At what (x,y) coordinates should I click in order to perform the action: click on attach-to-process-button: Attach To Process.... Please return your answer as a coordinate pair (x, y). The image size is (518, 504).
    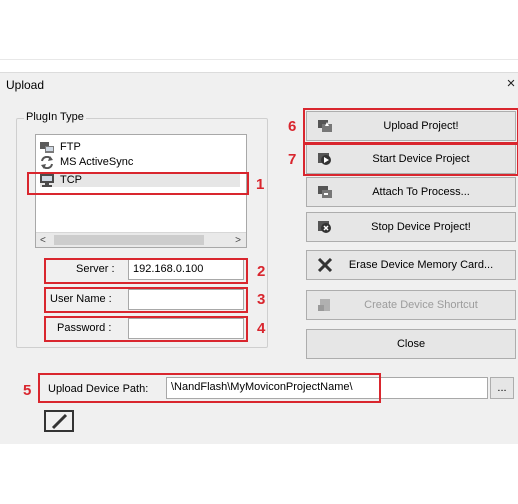
    Looking at the image, I should click on (411, 192).